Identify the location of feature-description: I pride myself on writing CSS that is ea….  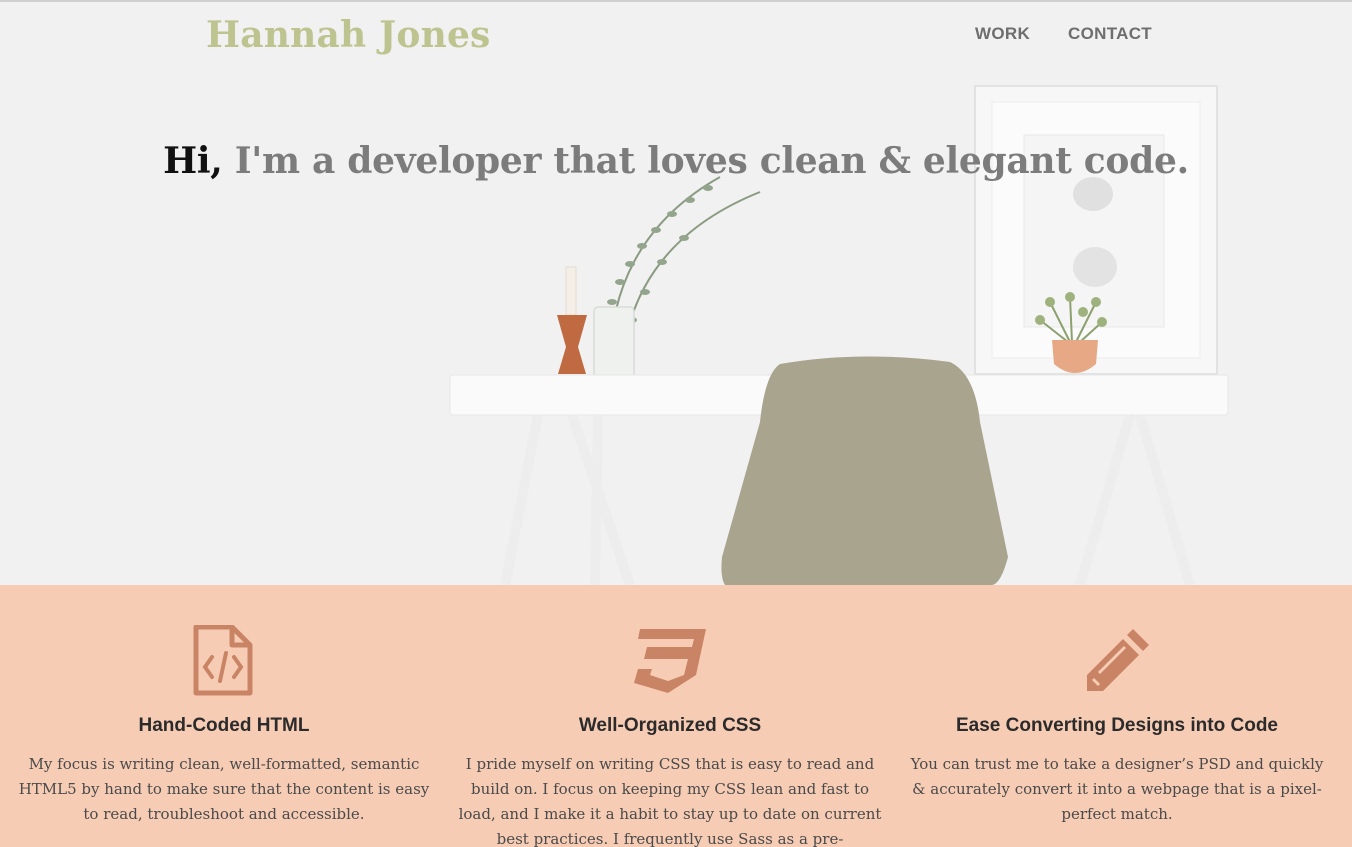
(670, 801).